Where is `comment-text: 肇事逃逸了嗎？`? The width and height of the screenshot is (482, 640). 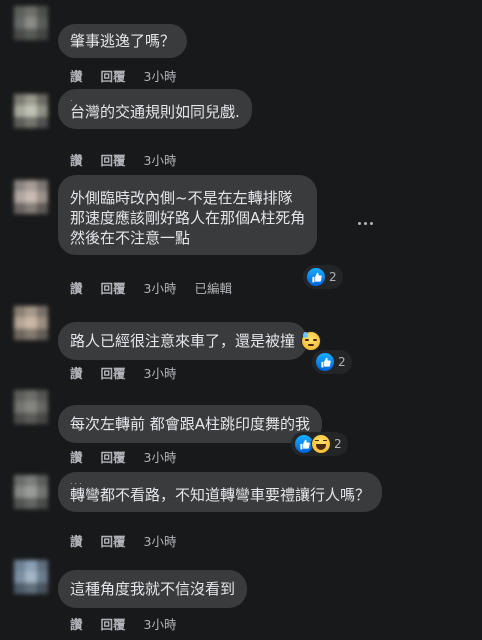 comment-text: 肇事逃逸了嗎？ is located at coordinates (123, 41).